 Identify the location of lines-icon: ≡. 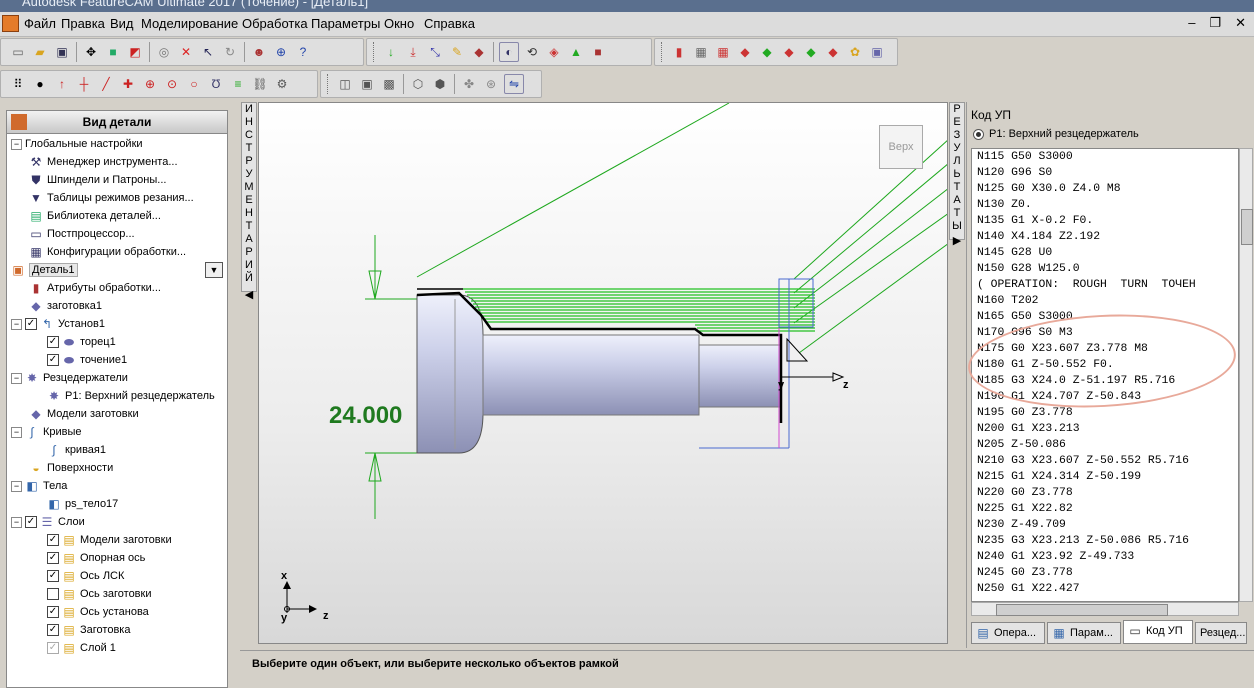
(238, 84).